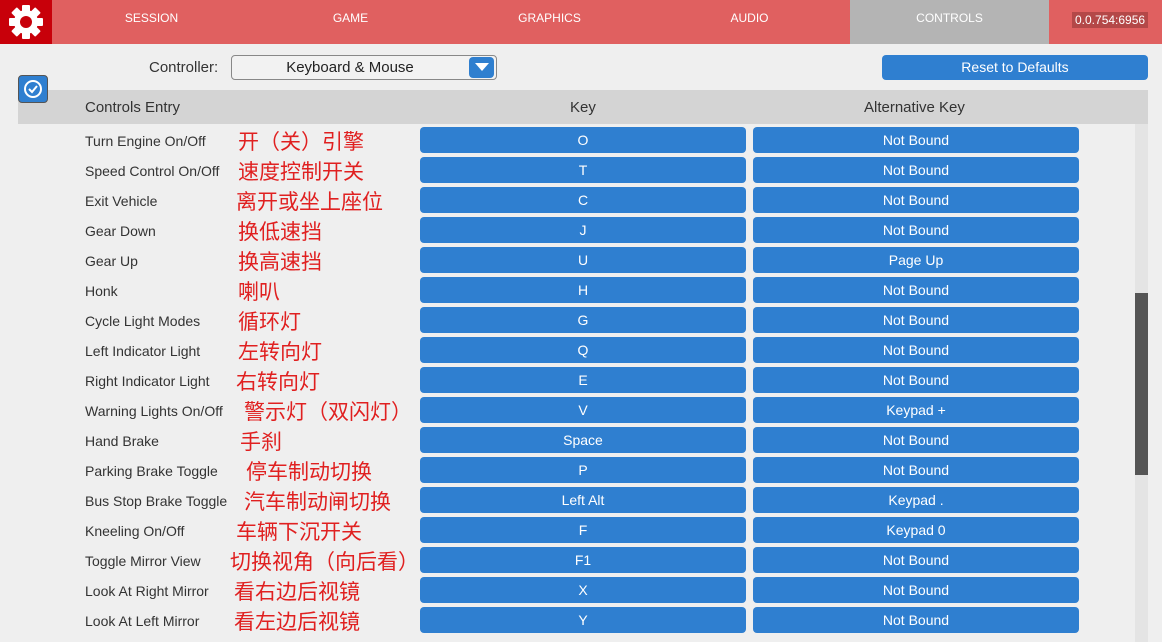 The width and height of the screenshot is (1162, 642). What do you see at coordinates (583, 140) in the screenshot?
I see `key-binding-button: O` at bounding box center [583, 140].